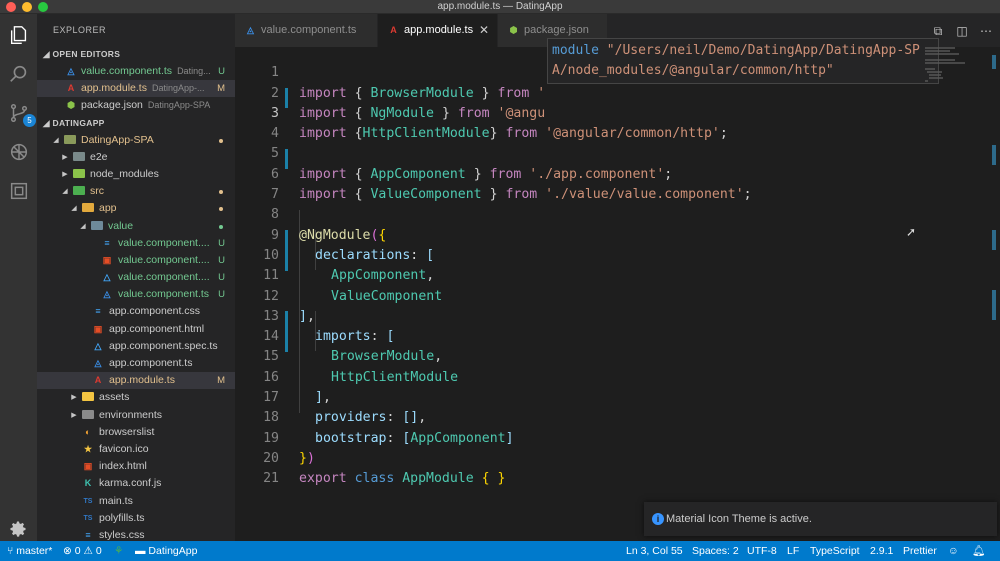 This screenshot has width=1000, height=561. I want to click on extensions-icon, so click(18, 190).